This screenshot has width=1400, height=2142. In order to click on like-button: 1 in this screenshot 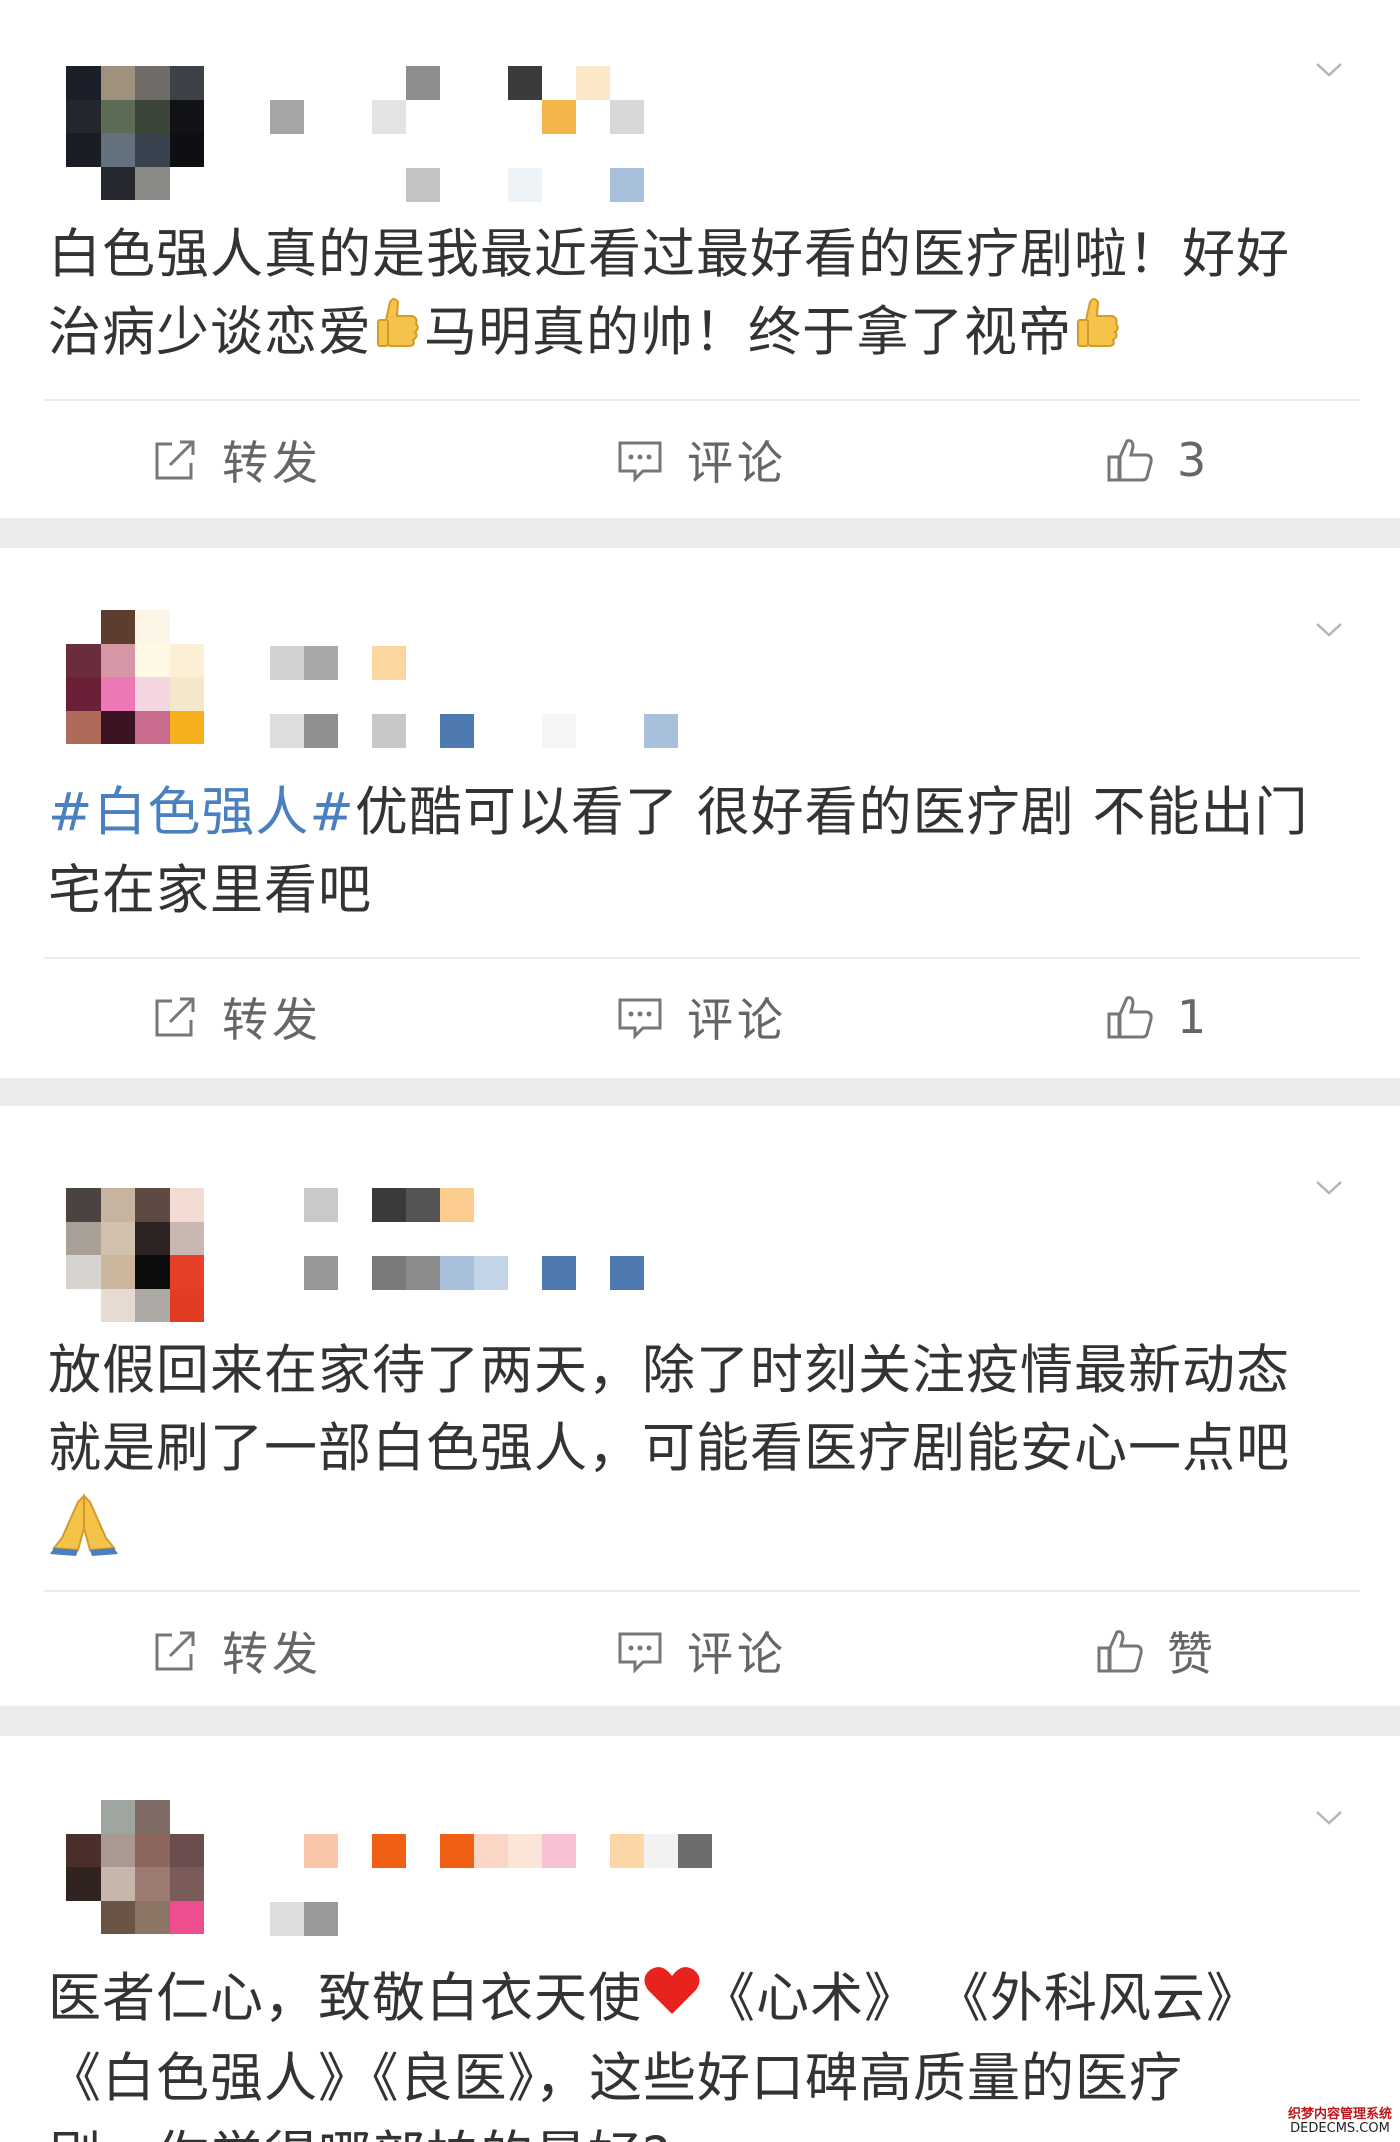, I will do `click(1157, 1017)`.